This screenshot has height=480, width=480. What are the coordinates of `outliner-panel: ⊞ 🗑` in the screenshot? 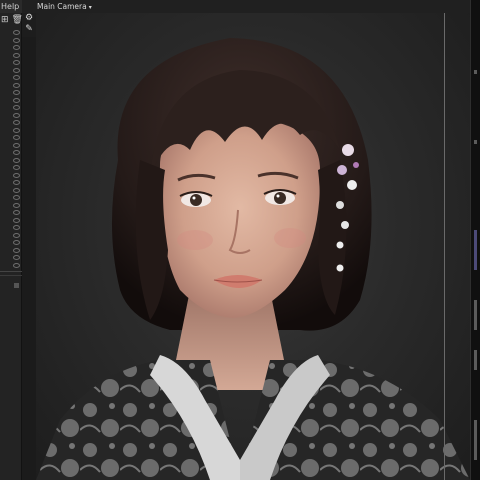 It's located at (11, 246).